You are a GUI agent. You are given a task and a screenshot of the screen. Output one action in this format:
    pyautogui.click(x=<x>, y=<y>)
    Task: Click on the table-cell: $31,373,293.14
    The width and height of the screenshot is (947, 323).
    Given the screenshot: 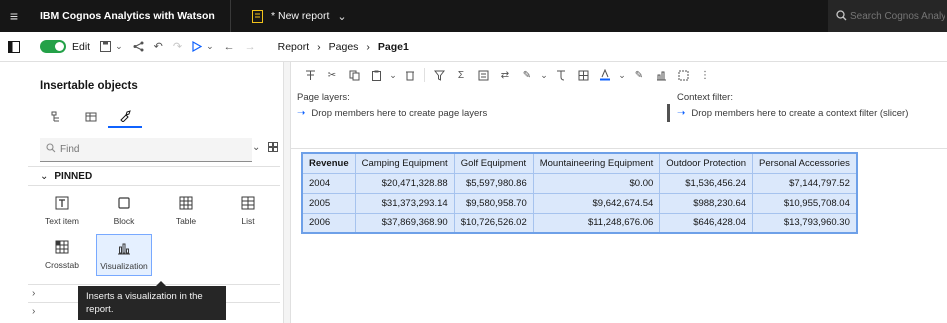 What is the action you would take?
    pyautogui.click(x=404, y=203)
    